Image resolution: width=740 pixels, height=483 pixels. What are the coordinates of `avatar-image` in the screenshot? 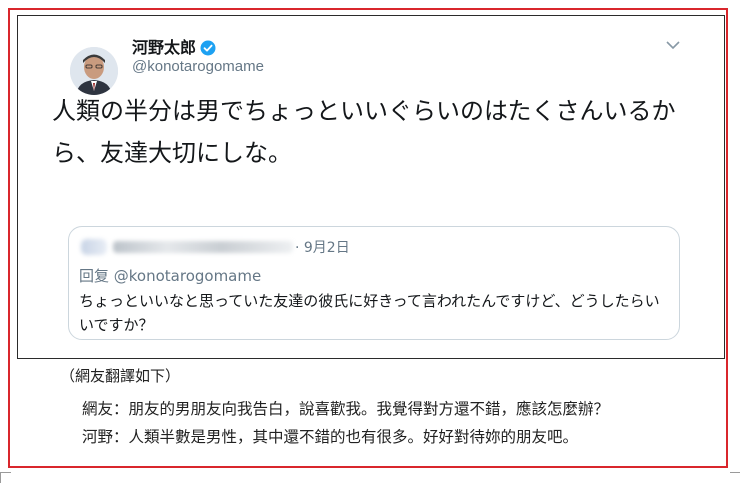 It's located at (94, 71).